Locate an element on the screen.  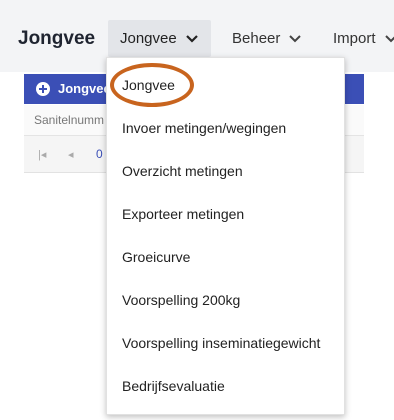
menu-item-groeicurve: Groeicurve is located at coordinates (225, 257).